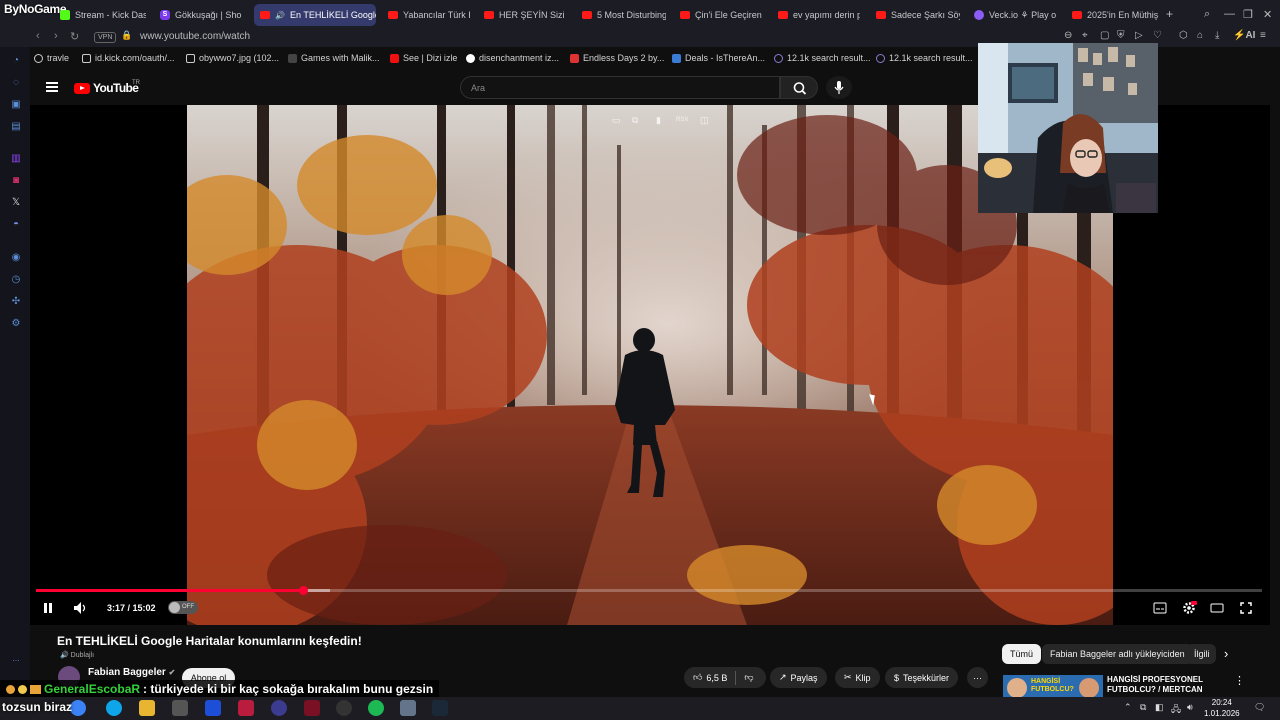  Describe the element at coordinates (721, 15) in the screenshot. I see `tab-cin: Çin'i Ele Geçiren` at that location.